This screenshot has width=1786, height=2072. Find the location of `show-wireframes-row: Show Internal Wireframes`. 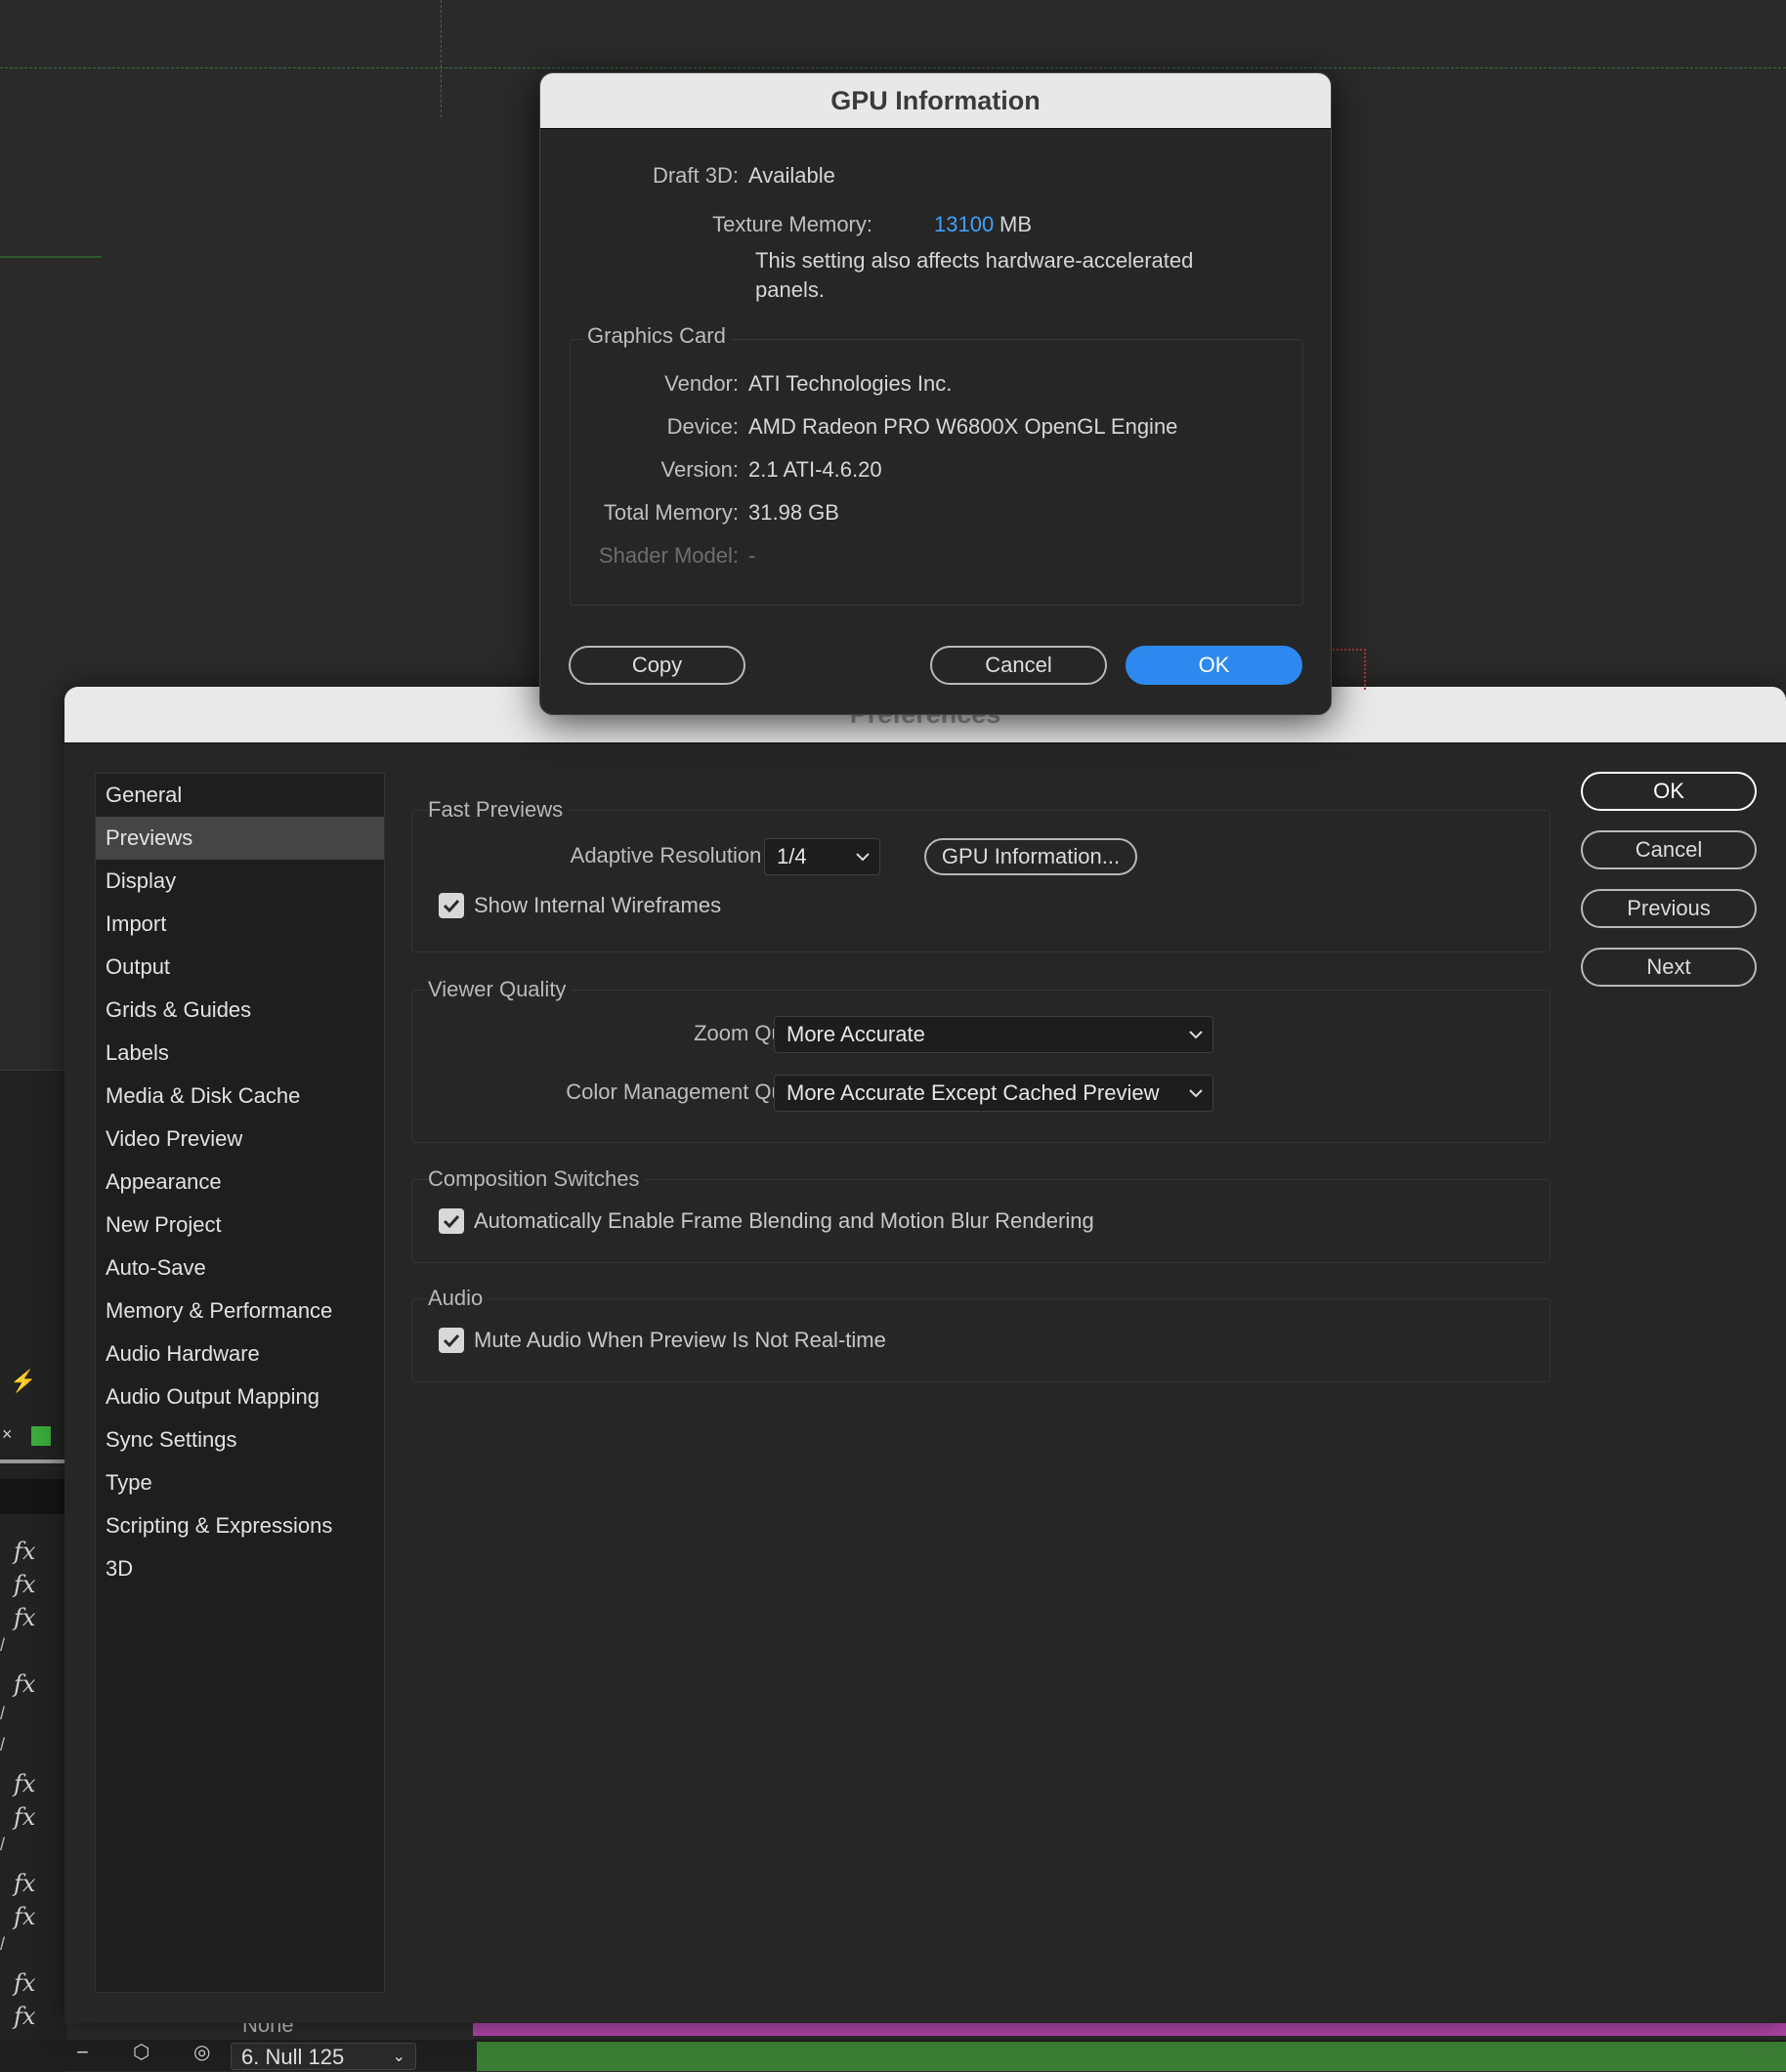

show-wireframes-row: Show Internal Wireframes is located at coordinates (580, 905).